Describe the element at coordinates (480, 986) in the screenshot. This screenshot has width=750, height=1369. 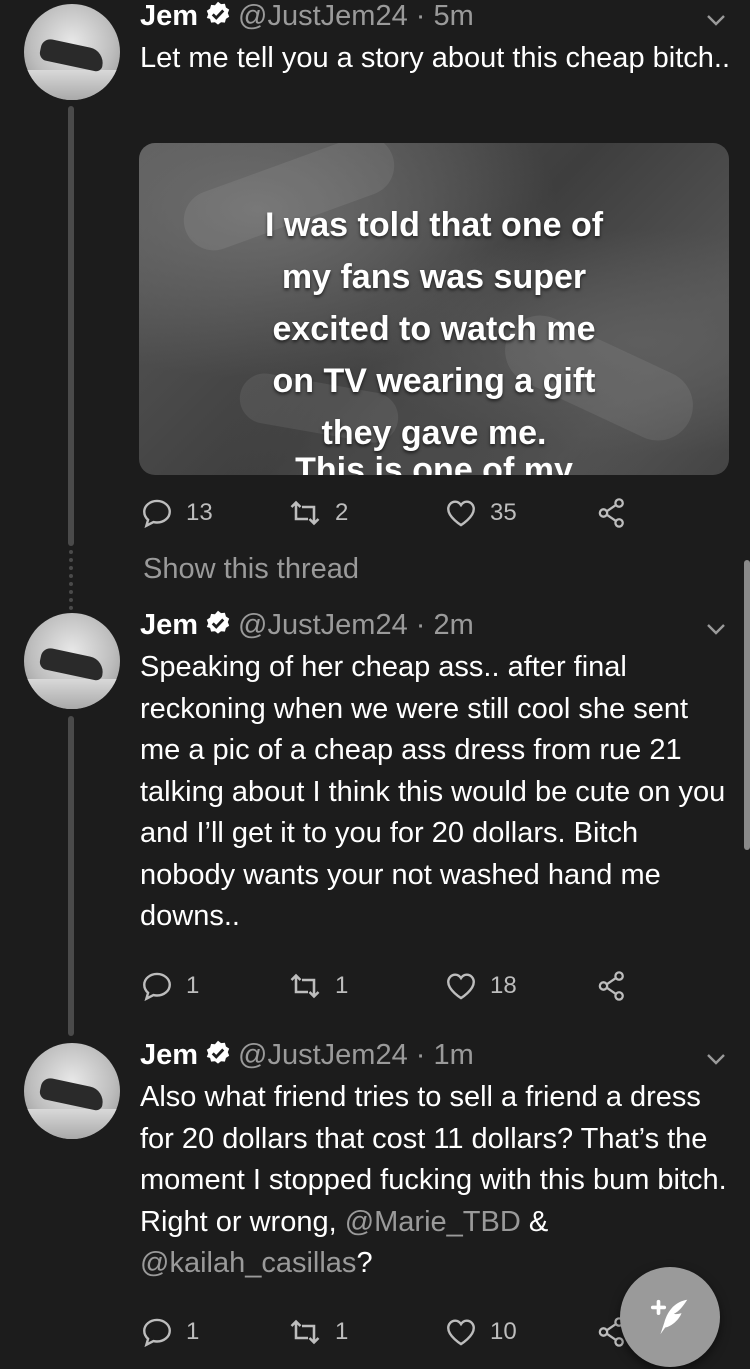
I see `like-button: 18` at that location.